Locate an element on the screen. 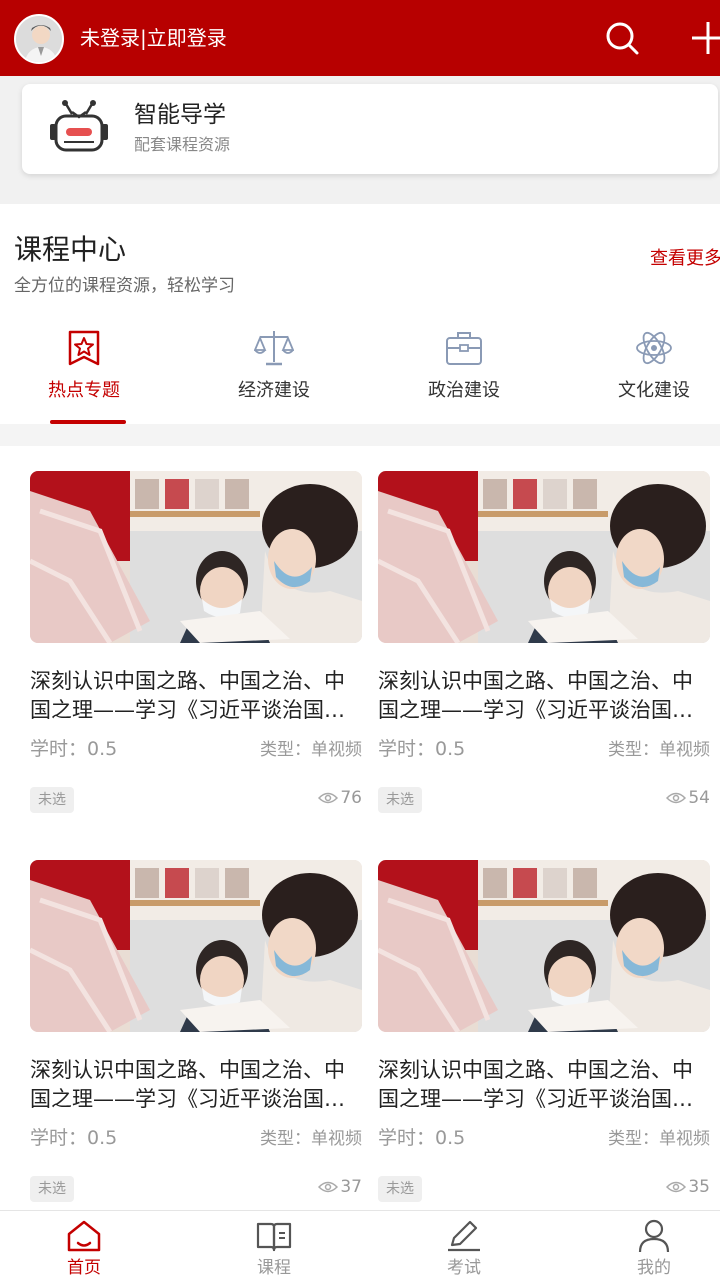  top-header: 未登录|立即登录 is located at coordinates (360, 38).